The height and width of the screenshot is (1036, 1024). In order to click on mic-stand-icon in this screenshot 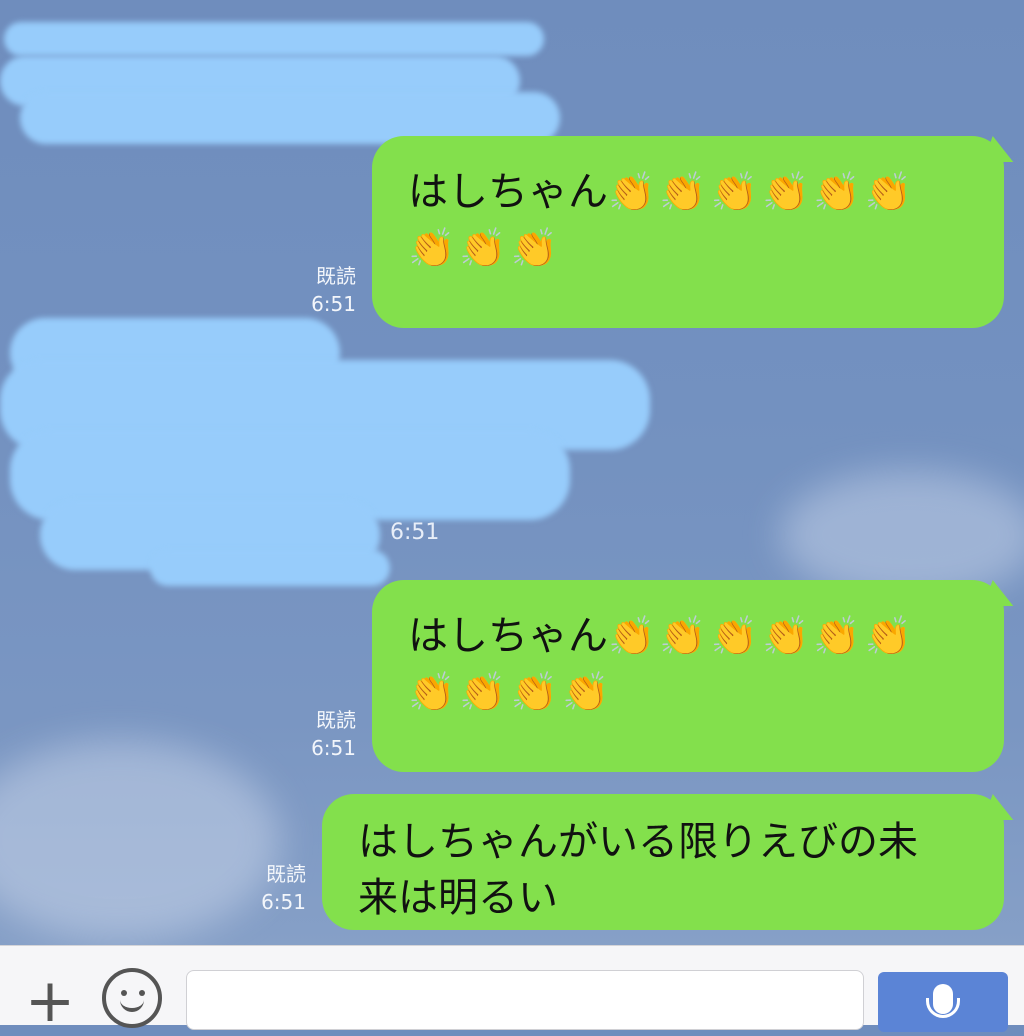, I will do `click(943, 1008)`.